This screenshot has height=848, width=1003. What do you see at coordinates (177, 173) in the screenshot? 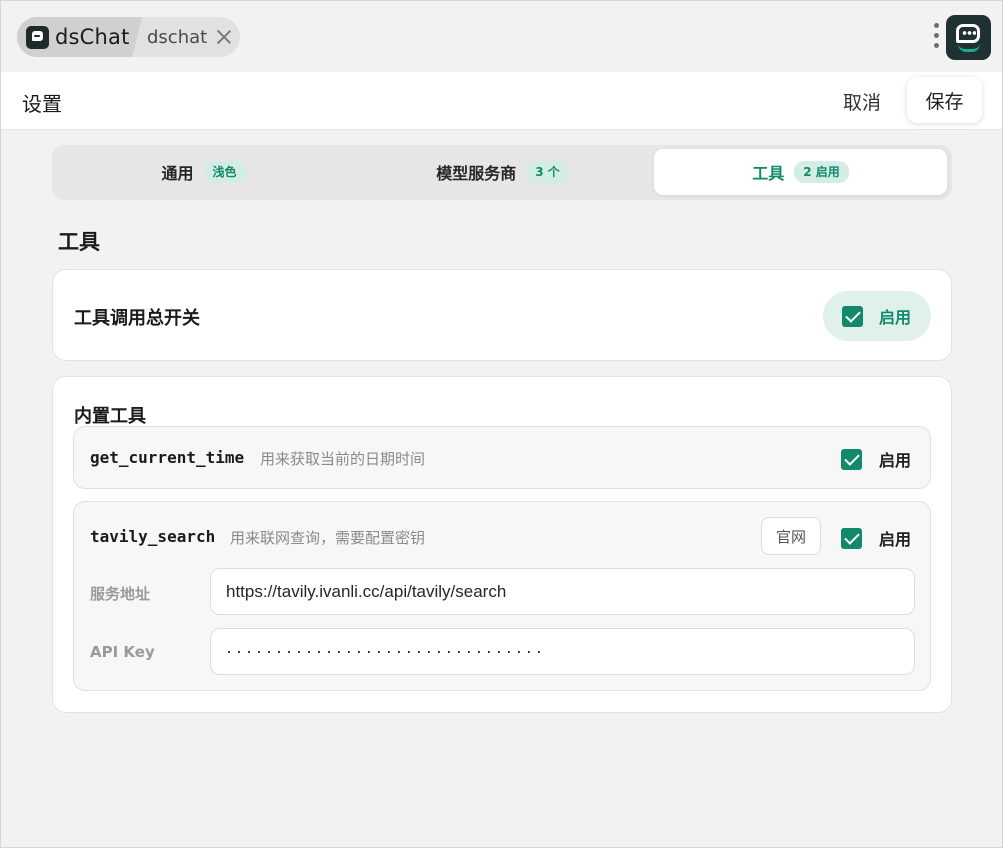
I see `tab-label: 通用` at bounding box center [177, 173].